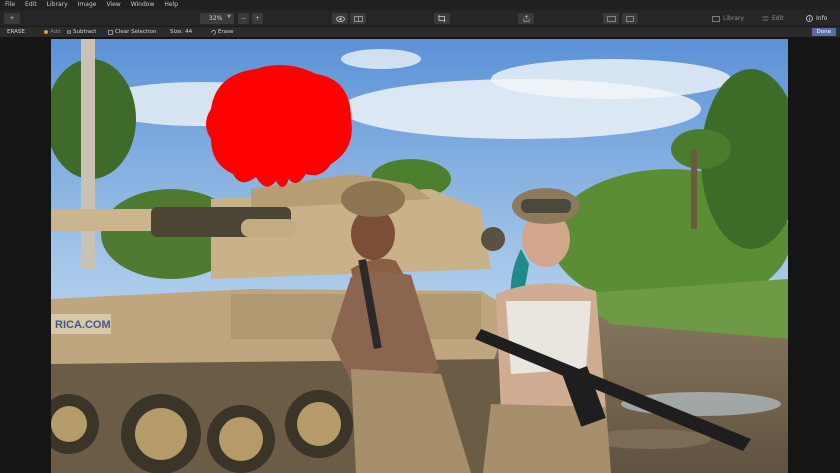 Image resolution: width=840 pixels, height=473 pixels. I want to click on tank-marking: RICA.COM, so click(83, 325).